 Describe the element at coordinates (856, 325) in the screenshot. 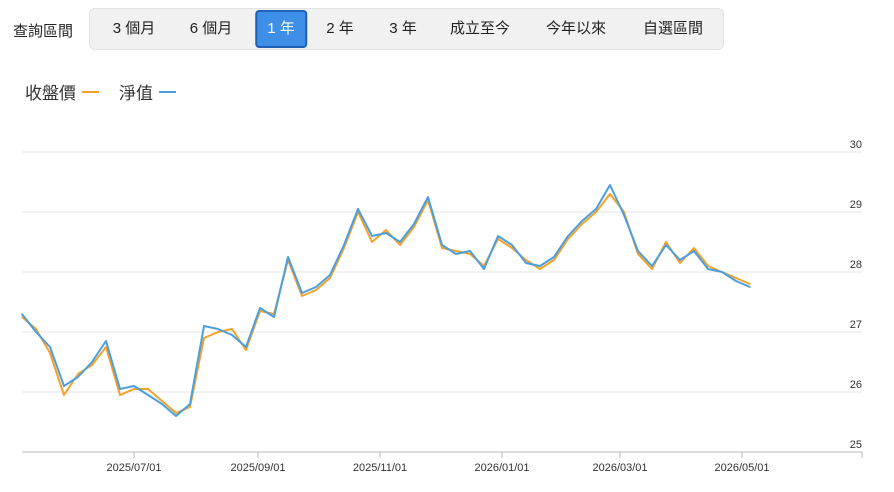

I see `y-tick-label: 27` at that location.